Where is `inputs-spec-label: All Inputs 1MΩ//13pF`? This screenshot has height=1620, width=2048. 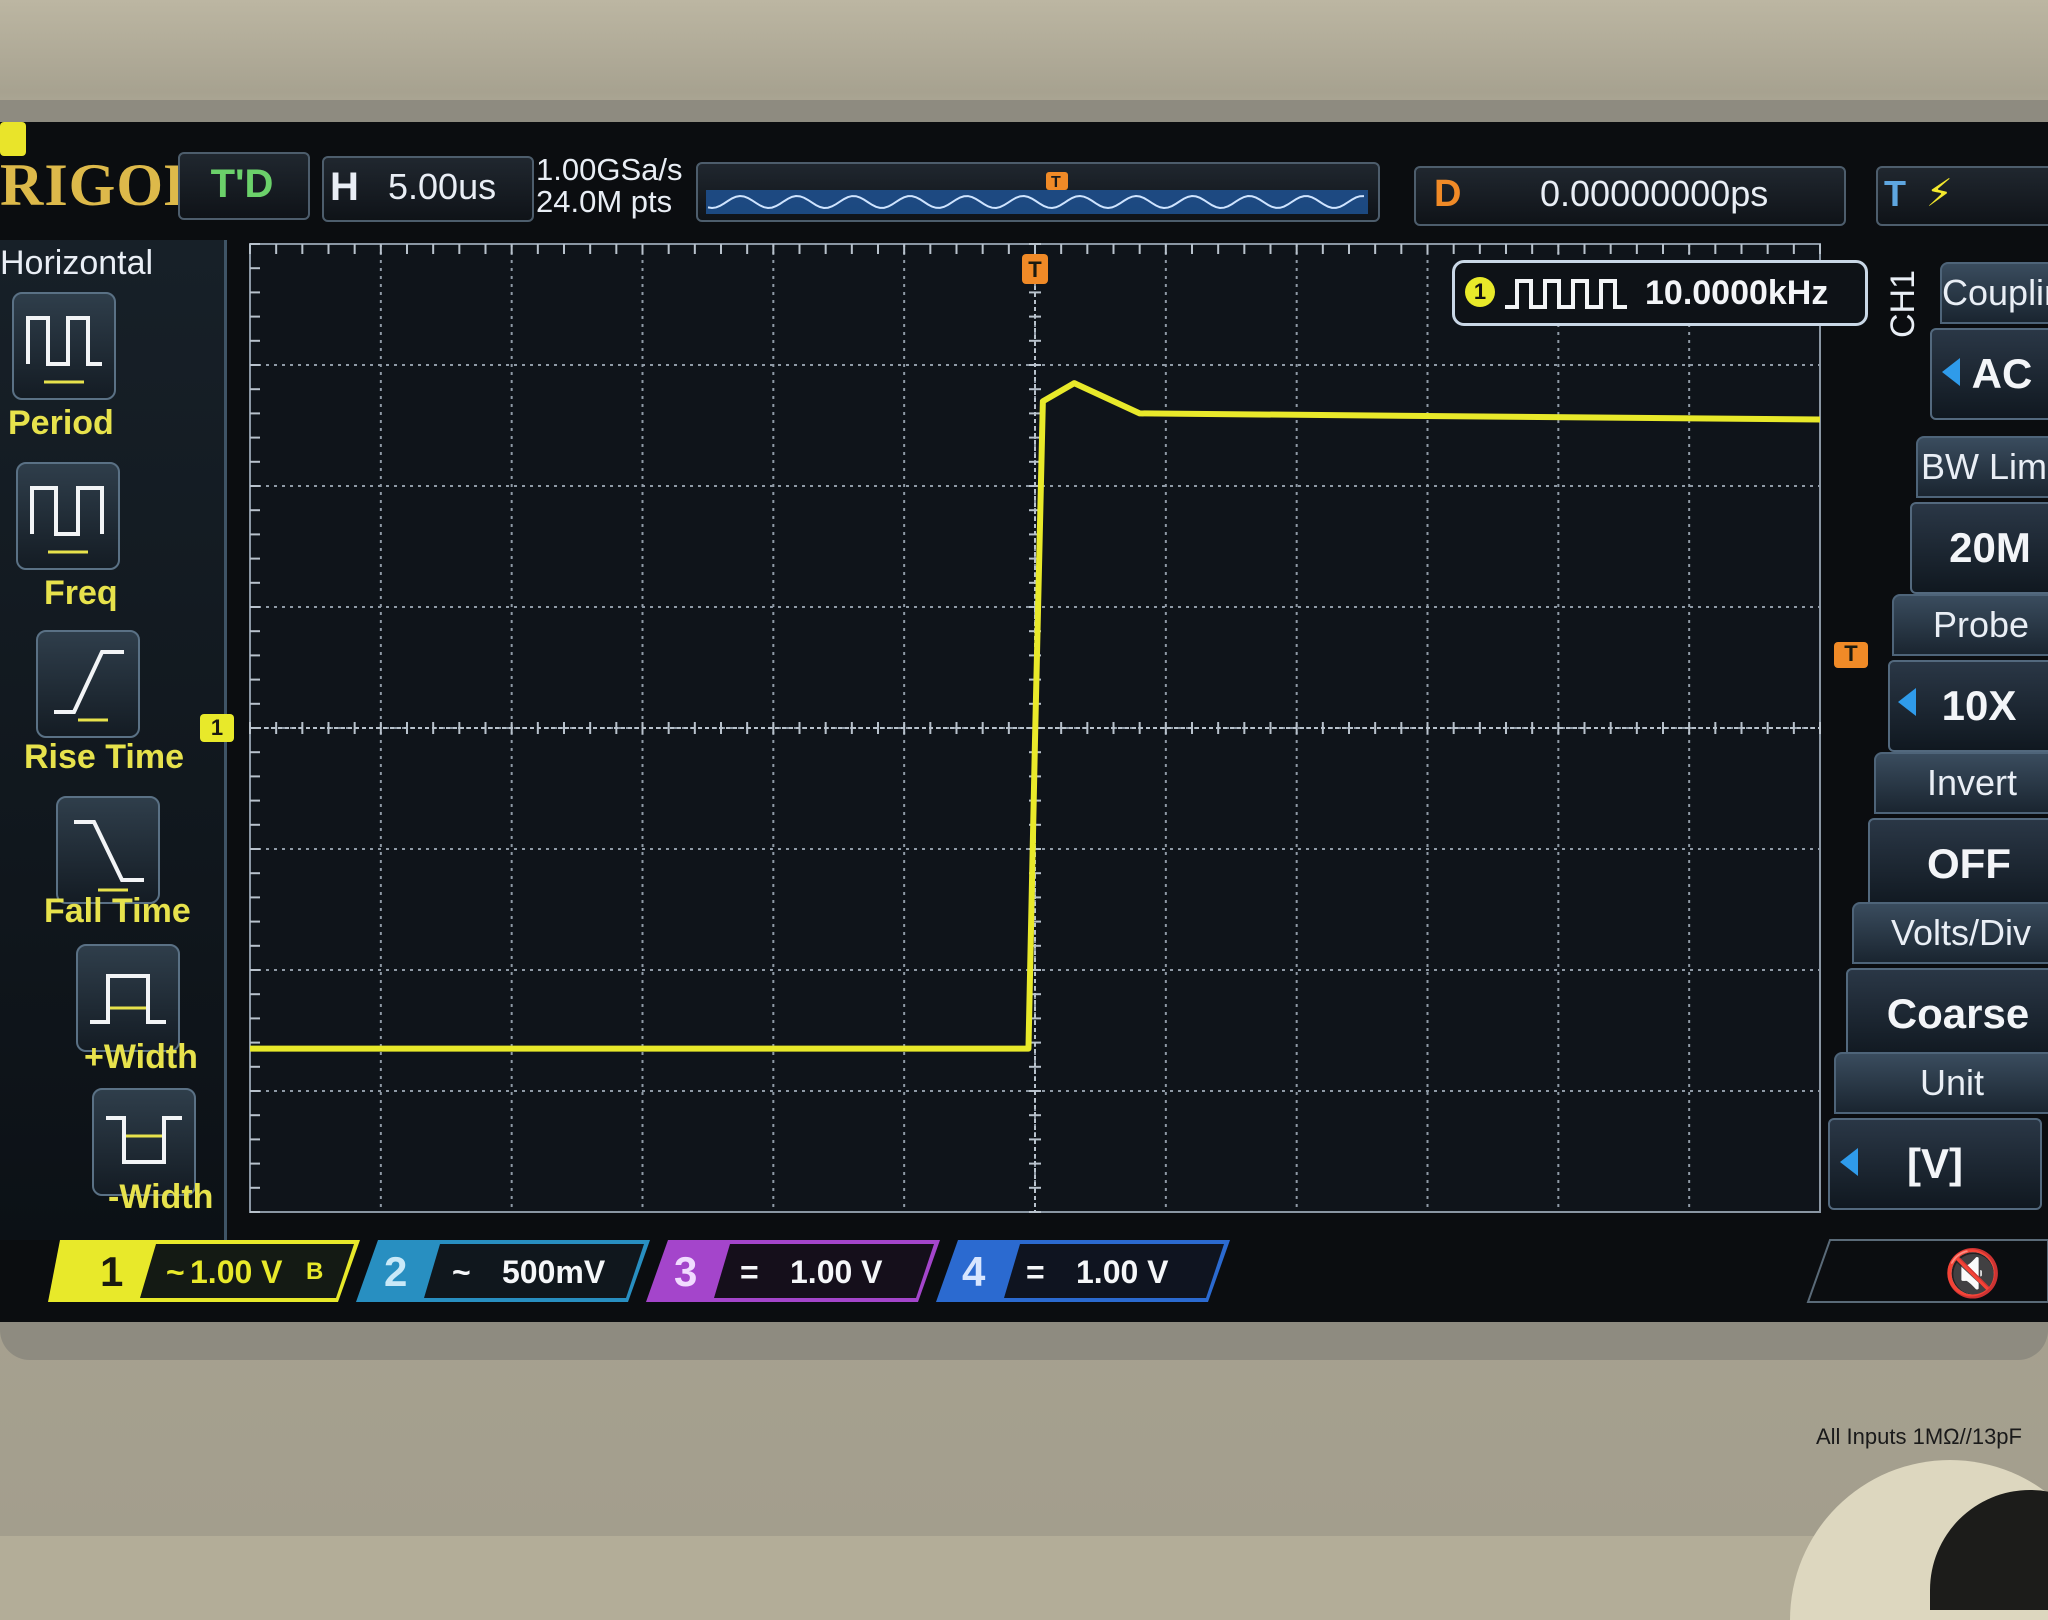 inputs-spec-label: All Inputs 1MΩ//13pF is located at coordinates (1919, 1436).